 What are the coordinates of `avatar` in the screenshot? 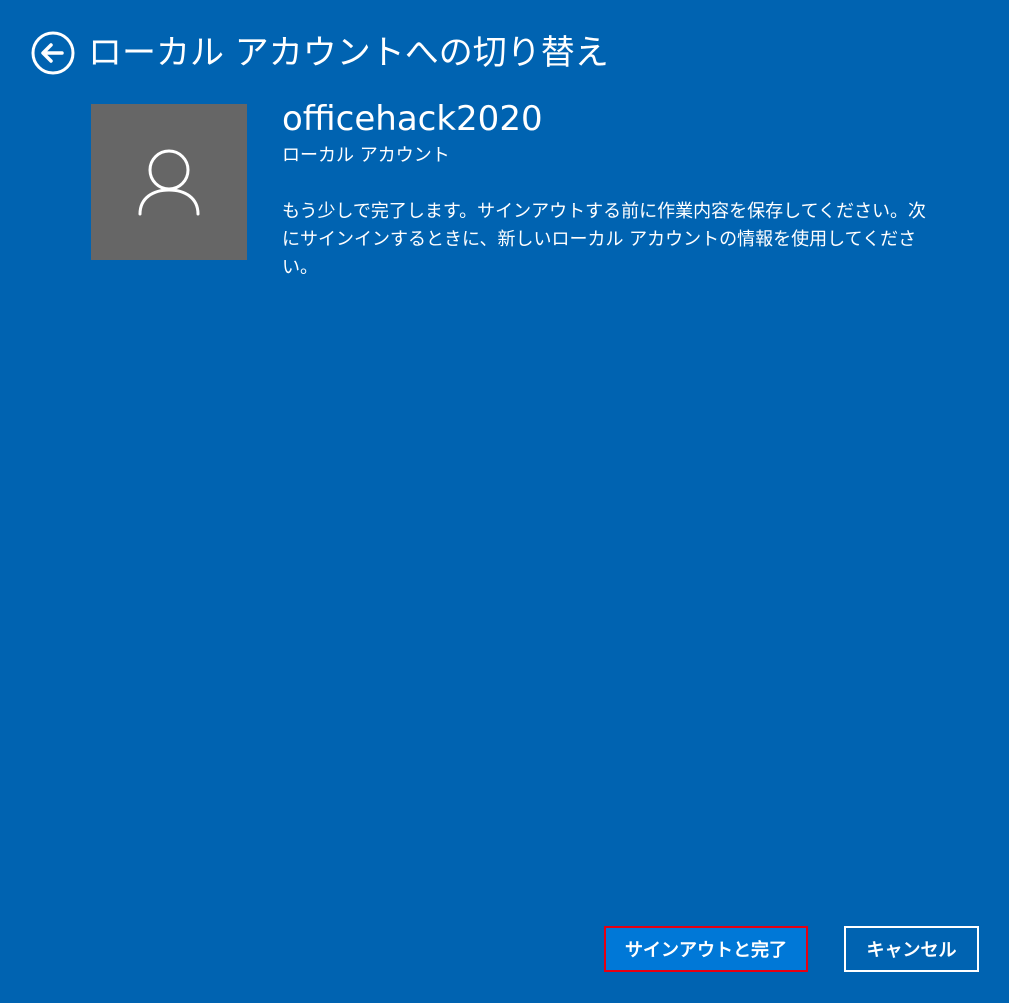 It's located at (169, 182).